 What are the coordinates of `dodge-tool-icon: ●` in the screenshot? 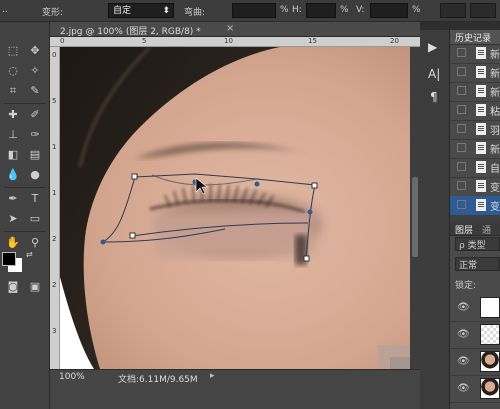 It's located at (35, 175).